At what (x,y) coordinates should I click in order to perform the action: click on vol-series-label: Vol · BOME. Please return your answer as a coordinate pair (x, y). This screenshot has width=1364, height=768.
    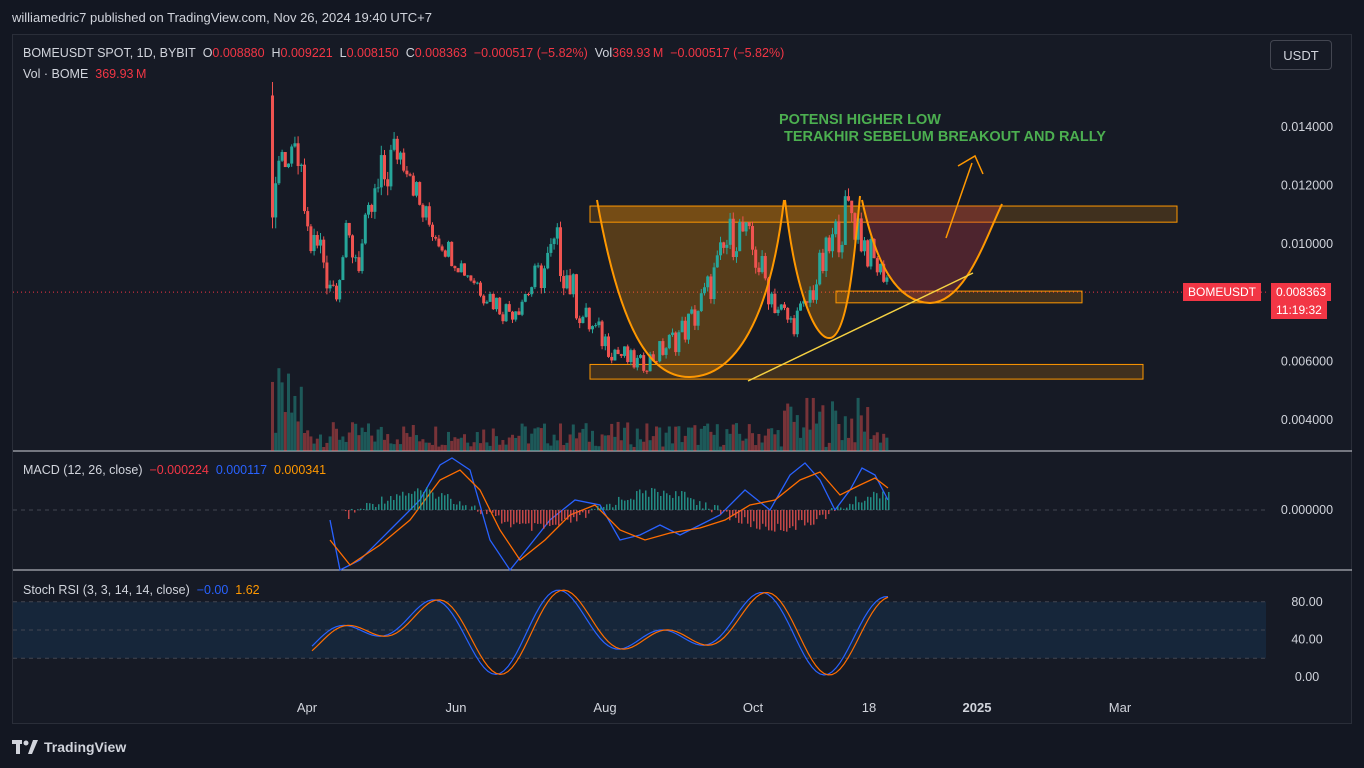
    Looking at the image, I should click on (55, 74).